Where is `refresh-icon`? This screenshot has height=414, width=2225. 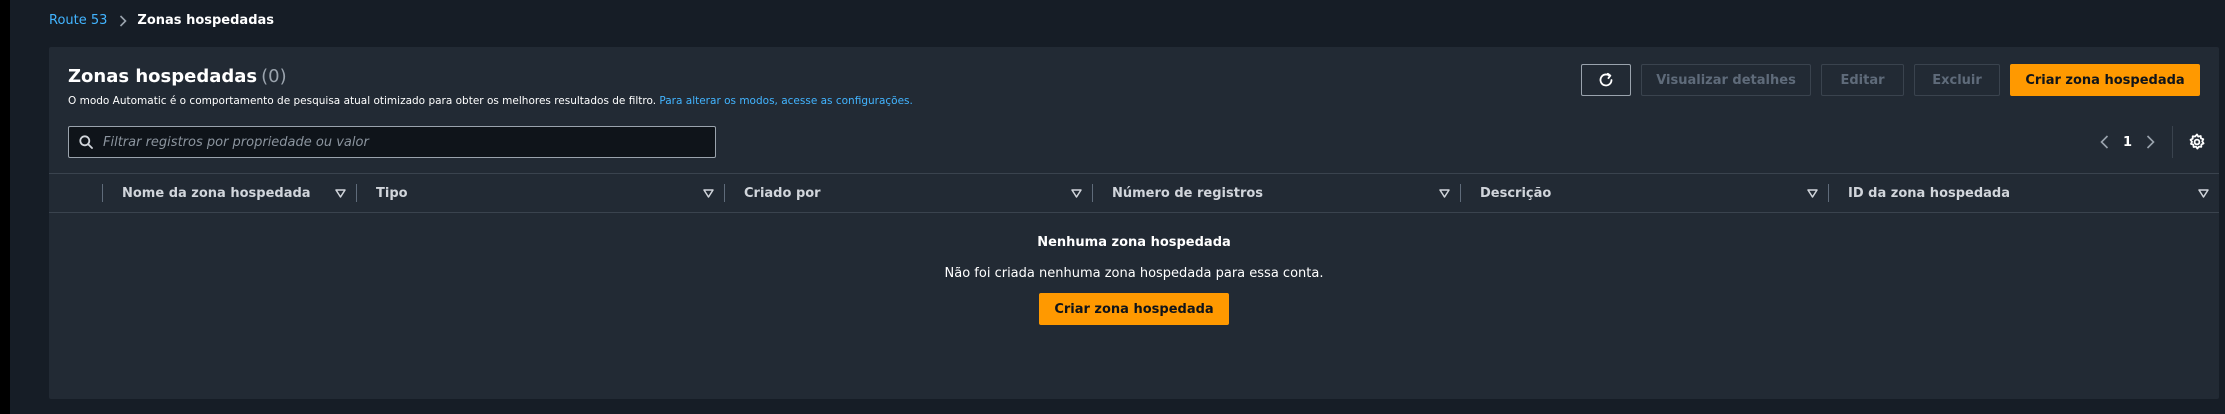
refresh-icon is located at coordinates (1606, 80).